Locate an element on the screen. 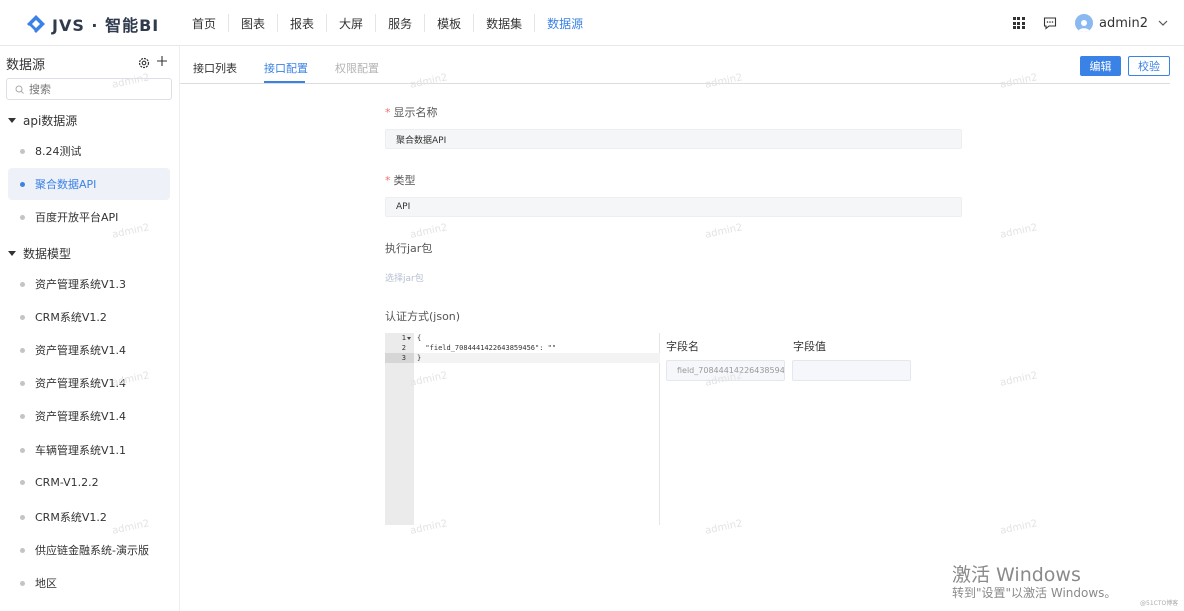  message-icon is located at coordinates (1050, 23).